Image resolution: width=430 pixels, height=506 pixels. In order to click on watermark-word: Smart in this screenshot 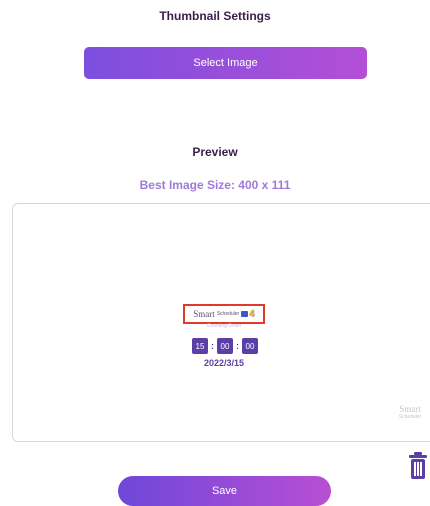, I will do `click(410, 409)`.